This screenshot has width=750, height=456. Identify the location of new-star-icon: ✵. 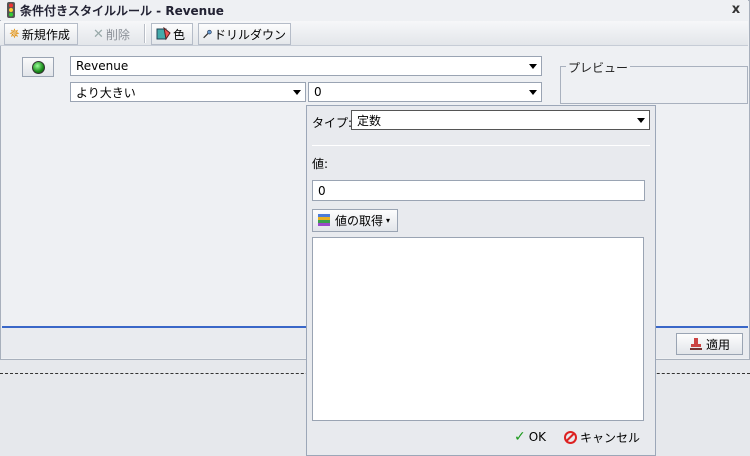
(14, 34).